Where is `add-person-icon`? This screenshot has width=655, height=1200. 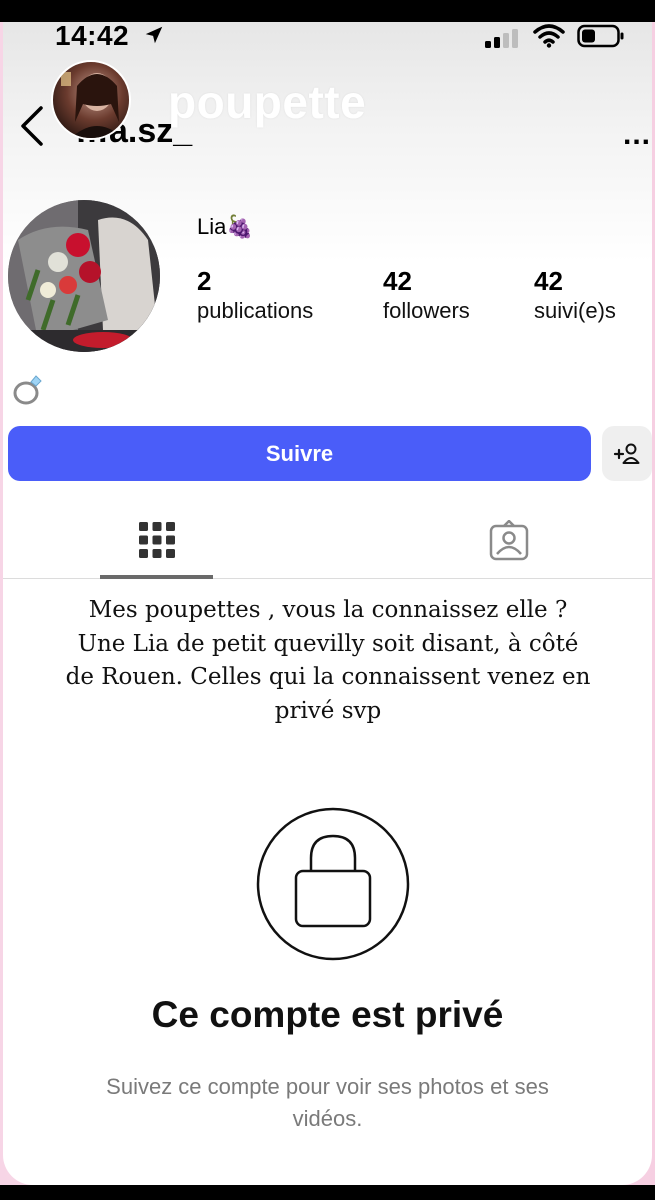
add-person-icon is located at coordinates (626, 453).